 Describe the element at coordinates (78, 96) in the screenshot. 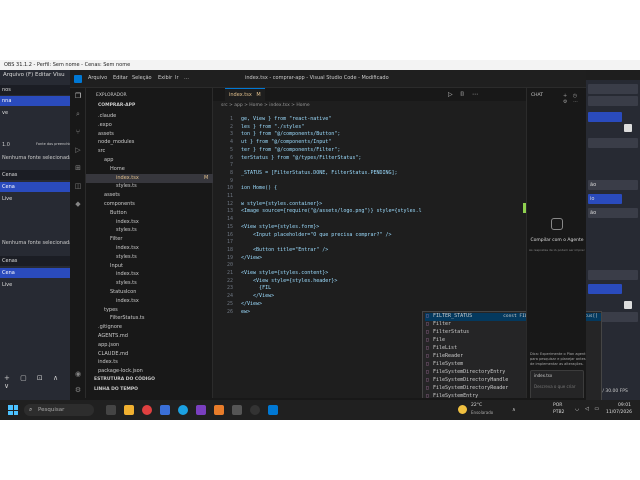

I see `files-icon: ❐` at that location.